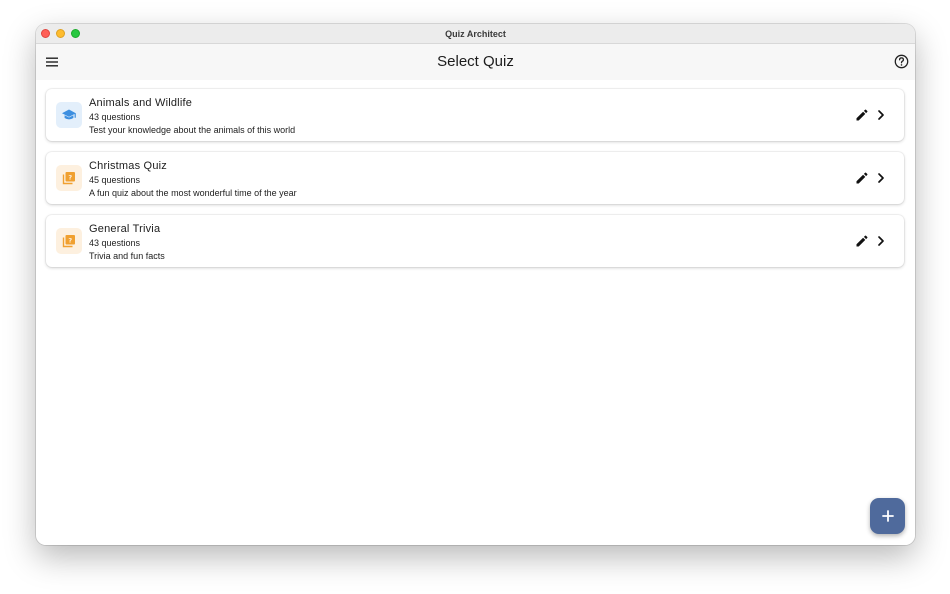  Describe the element at coordinates (75, 33) in the screenshot. I see `zoom-window-button` at that location.